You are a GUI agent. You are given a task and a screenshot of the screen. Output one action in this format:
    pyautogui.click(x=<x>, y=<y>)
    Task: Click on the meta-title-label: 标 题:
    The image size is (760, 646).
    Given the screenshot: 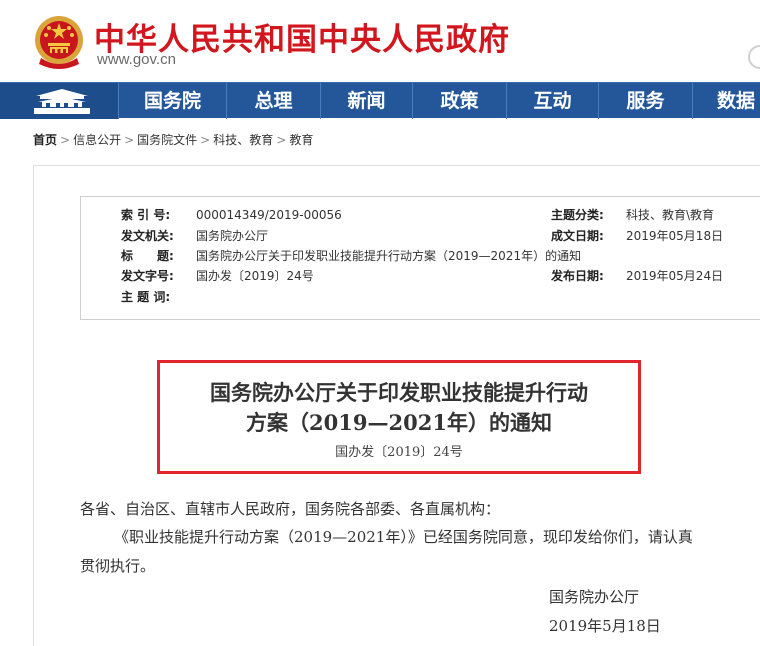 What is the action you would take?
    pyautogui.click(x=147, y=256)
    